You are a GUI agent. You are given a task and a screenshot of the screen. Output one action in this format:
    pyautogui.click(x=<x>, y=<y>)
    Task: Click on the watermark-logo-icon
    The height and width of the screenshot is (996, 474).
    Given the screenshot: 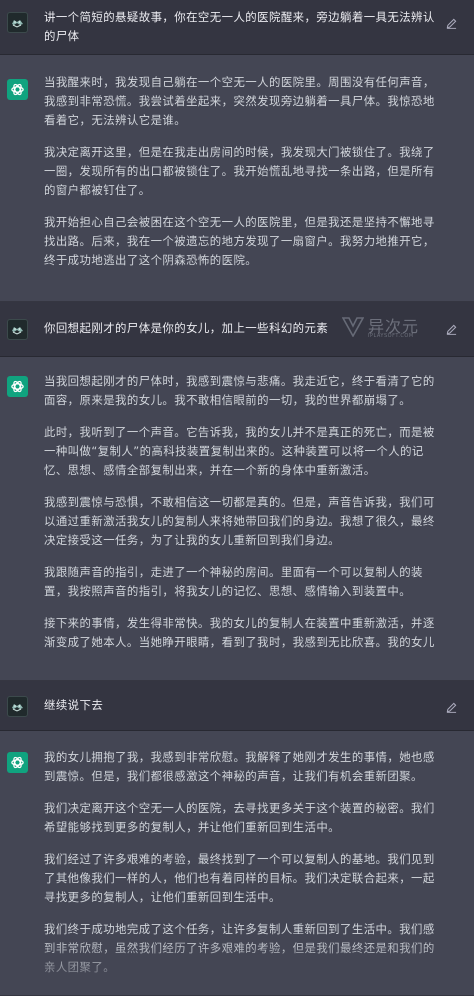 What is the action you would take?
    pyautogui.click(x=353, y=327)
    